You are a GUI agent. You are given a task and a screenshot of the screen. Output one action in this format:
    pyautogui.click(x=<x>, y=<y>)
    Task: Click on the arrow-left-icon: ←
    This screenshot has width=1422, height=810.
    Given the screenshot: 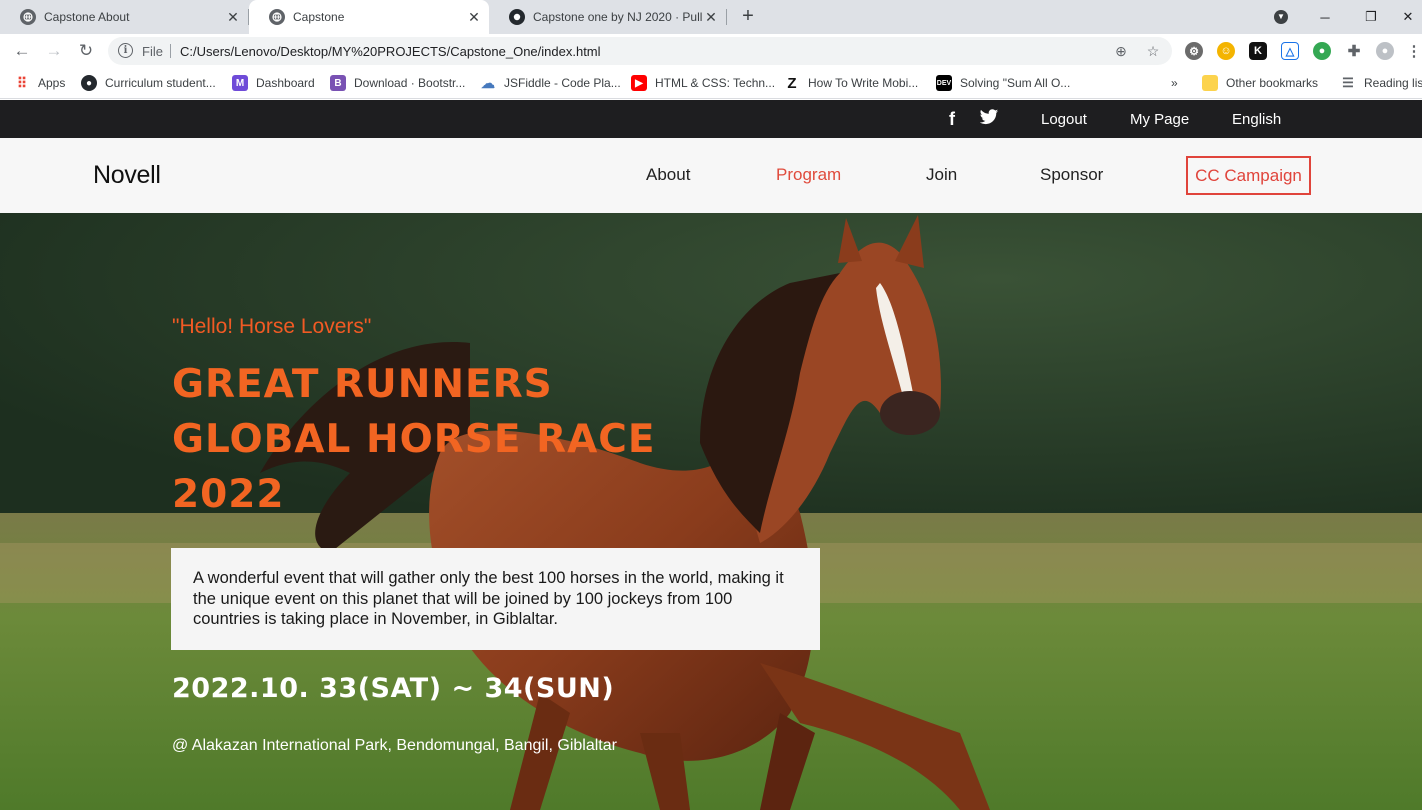 What is the action you would take?
    pyautogui.click(x=22, y=50)
    